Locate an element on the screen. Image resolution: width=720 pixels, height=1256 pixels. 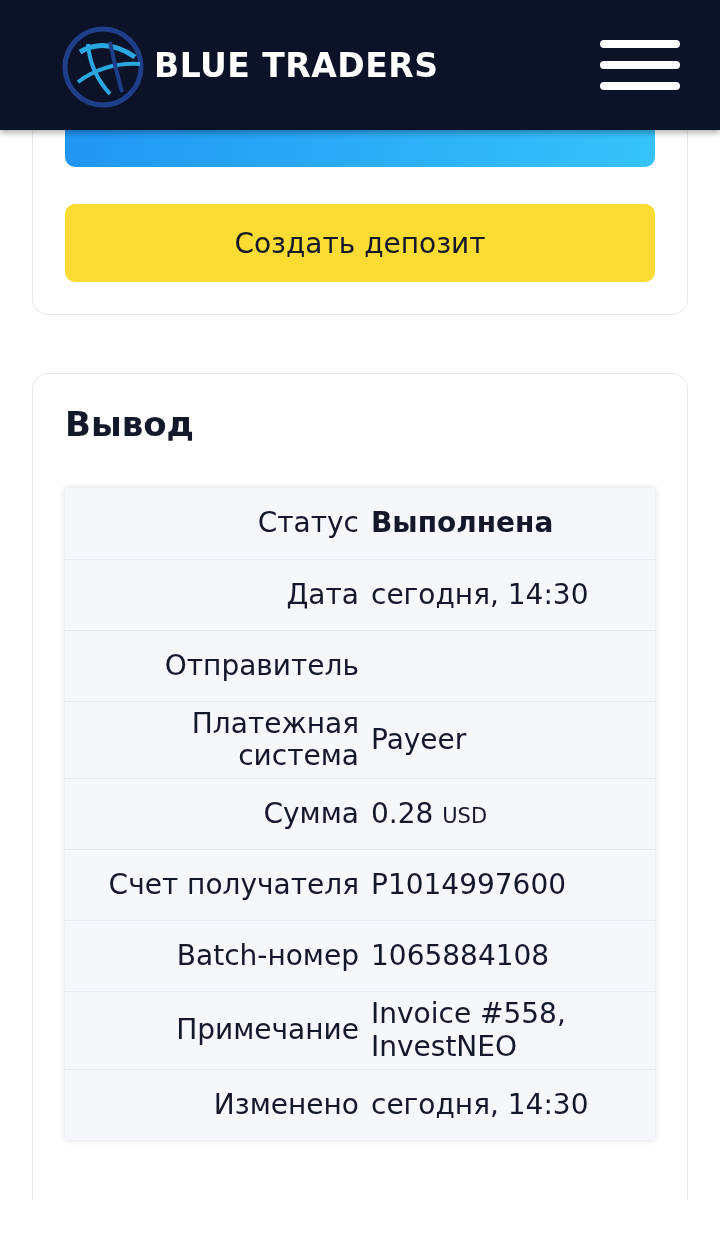
status-value: Выполнена is located at coordinates (463, 523).